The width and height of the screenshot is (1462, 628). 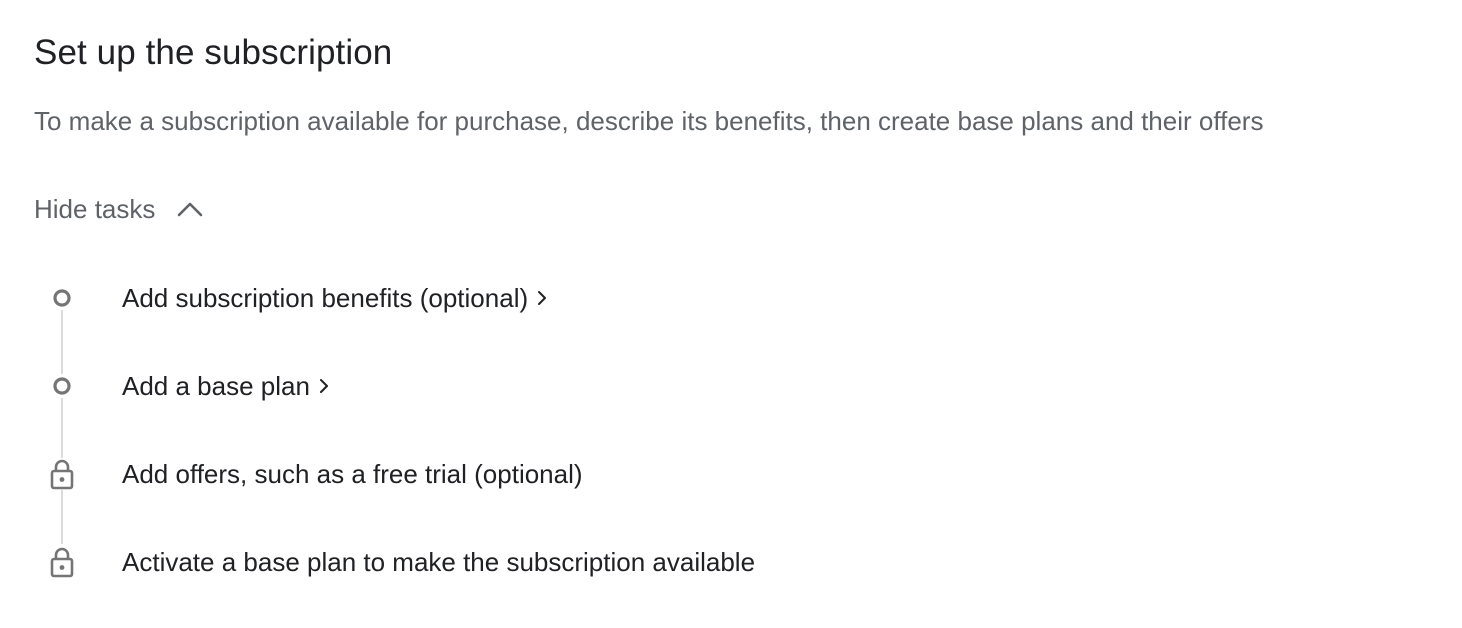 I want to click on task-add-base-plan: Add a base plan, so click(x=182, y=386).